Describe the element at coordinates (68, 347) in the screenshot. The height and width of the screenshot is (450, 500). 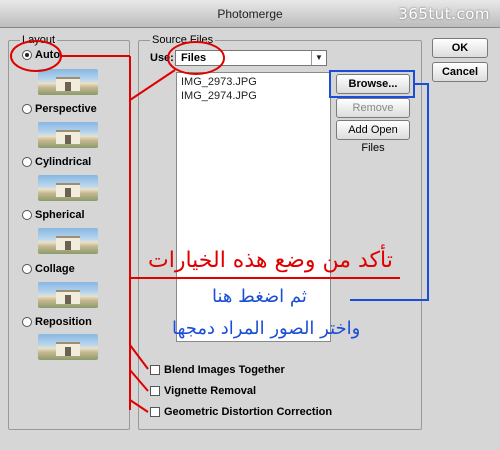
I see `reposition-thumbnail` at that location.